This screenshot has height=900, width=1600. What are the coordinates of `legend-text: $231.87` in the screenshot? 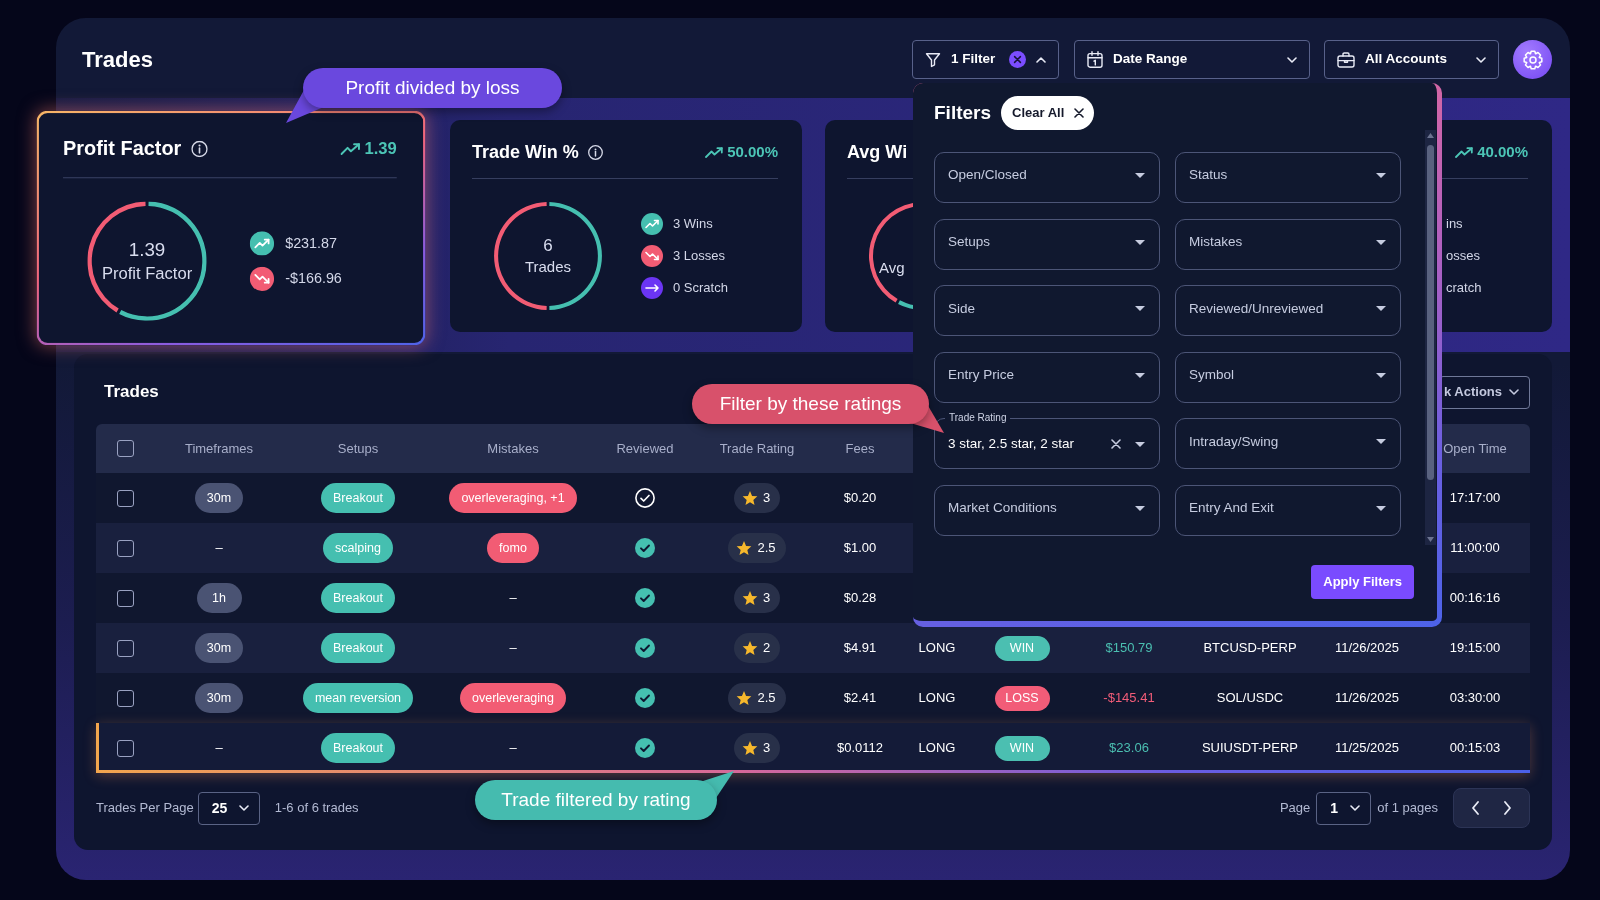 It's located at (311, 243).